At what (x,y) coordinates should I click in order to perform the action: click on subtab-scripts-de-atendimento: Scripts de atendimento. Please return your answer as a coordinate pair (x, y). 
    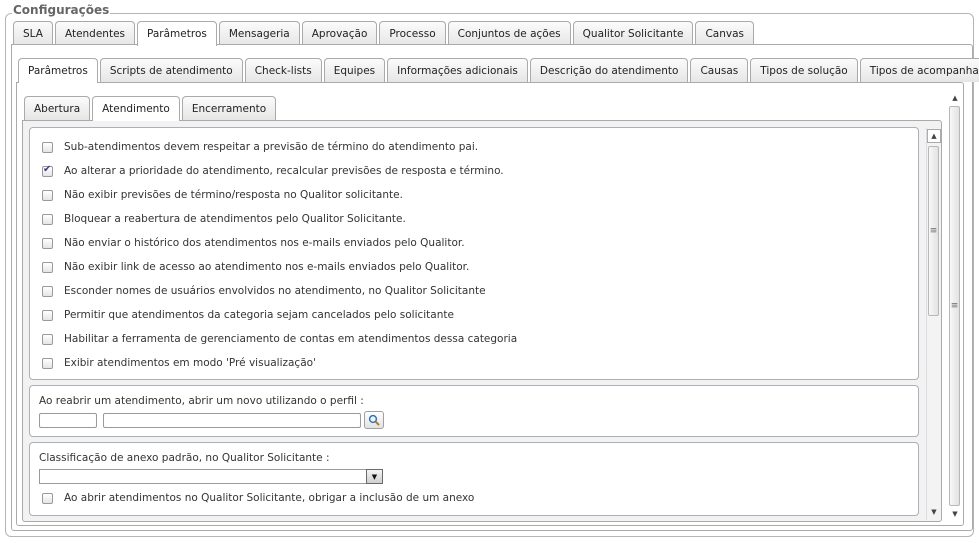
    Looking at the image, I should click on (171, 70).